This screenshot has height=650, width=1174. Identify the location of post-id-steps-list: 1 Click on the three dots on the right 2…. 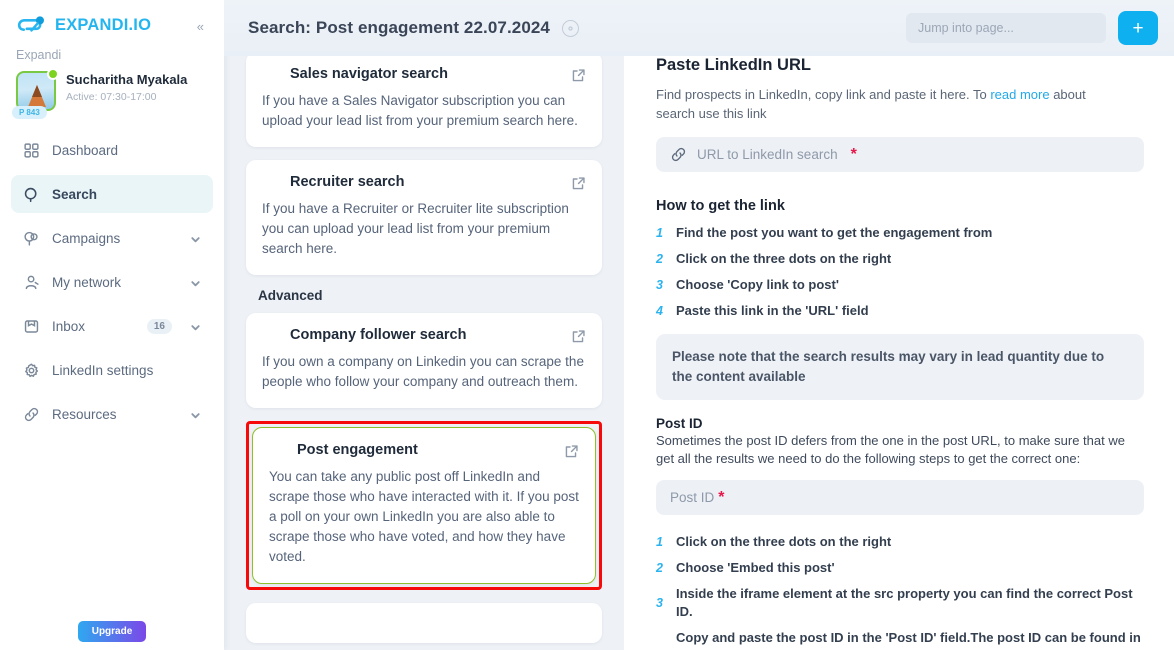
(900, 591).